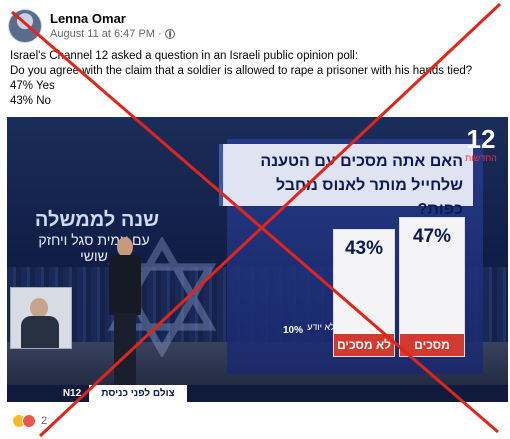  What do you see at coordinates (97, 220) in the screenshot?
I see `show-title: שנה לממשלה` at bounding box center [97, 220].